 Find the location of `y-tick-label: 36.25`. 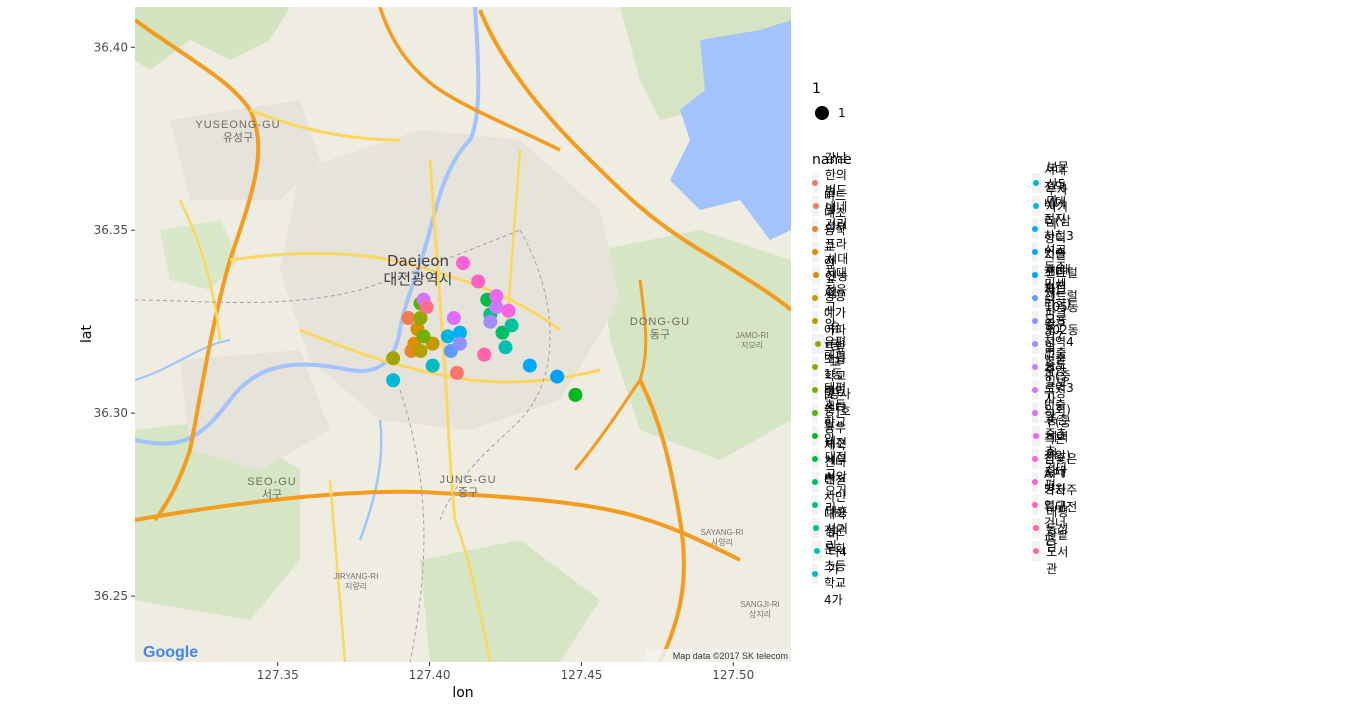

y-tick-label: 36.25 is located at coordinates (111, 596).